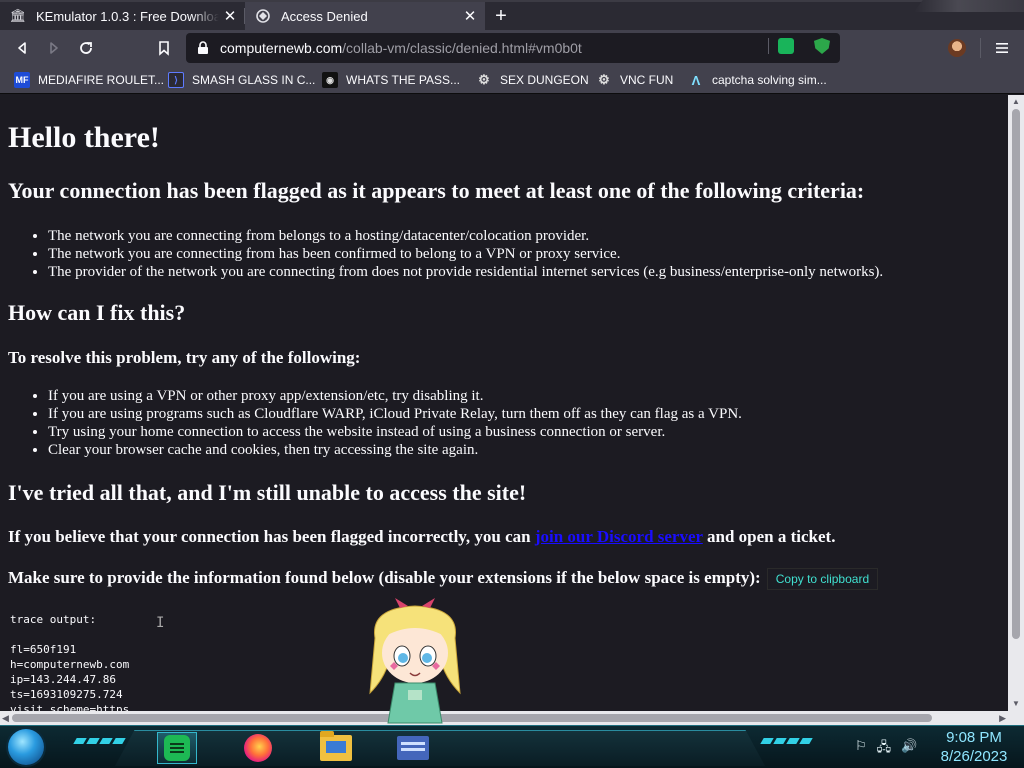 The image size is (1024, 768). What do you see at coordinates (786, 46) in the screenshot?
I see `notes-extension-icon` at bounding box center [786, 46].